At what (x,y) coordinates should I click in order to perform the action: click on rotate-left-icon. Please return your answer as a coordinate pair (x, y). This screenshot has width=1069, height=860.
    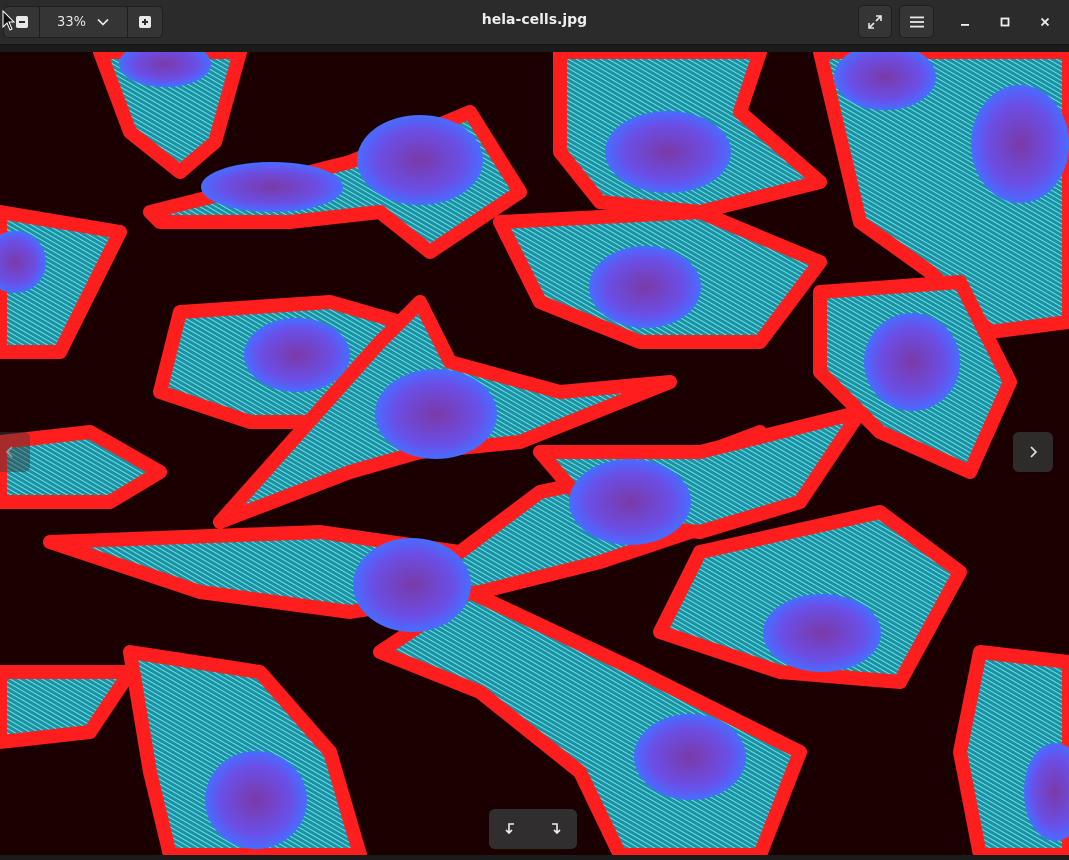
    Looking at the image, I should click on (509, 829).